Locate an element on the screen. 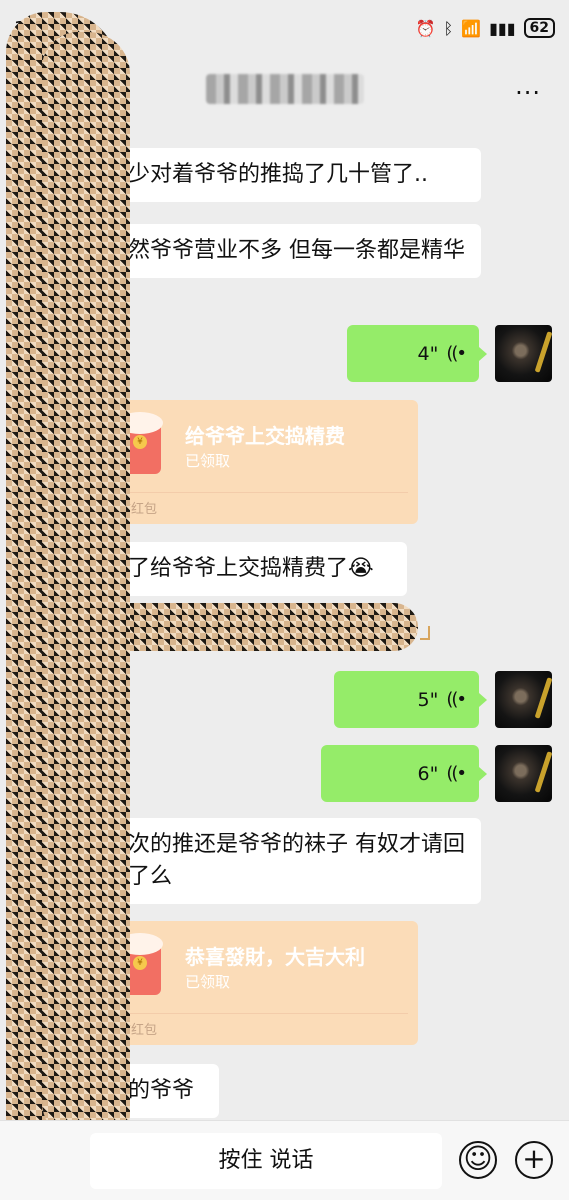 The height and width of the screenshot is (1200, 569). alarm-icon: ⏰ is located at coordinates (425, 28).